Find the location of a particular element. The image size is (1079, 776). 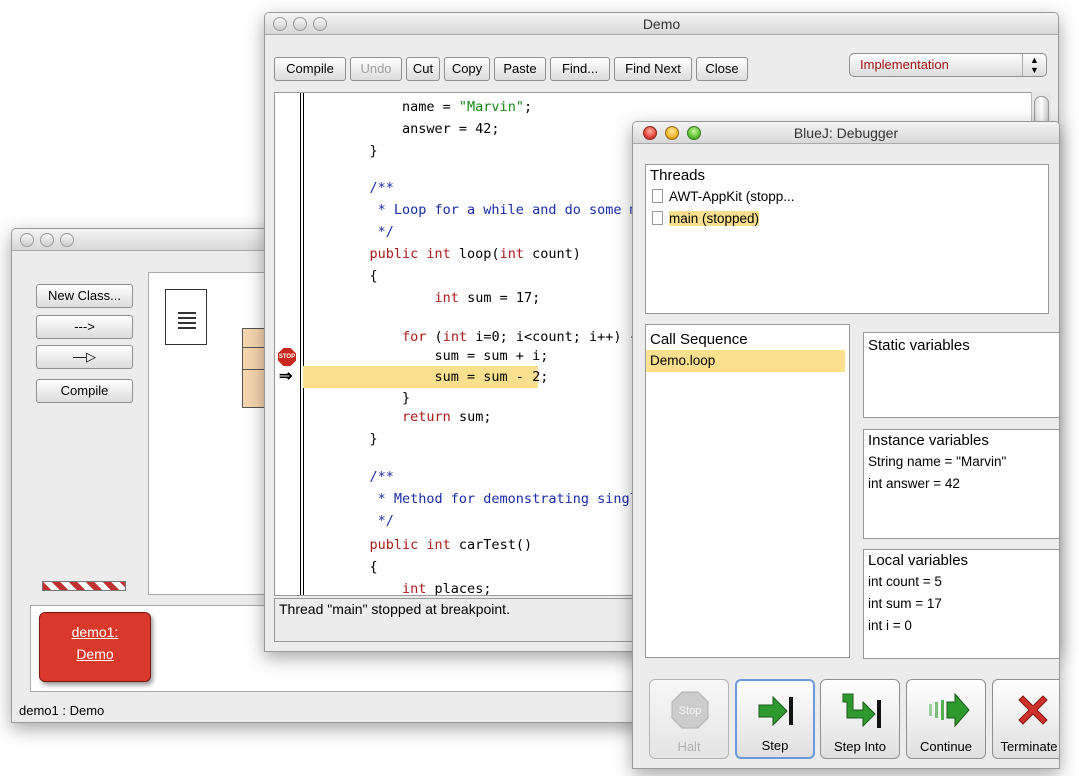

view-selector: Implementation ▲ ▼ is located at coordinates (948, 65).